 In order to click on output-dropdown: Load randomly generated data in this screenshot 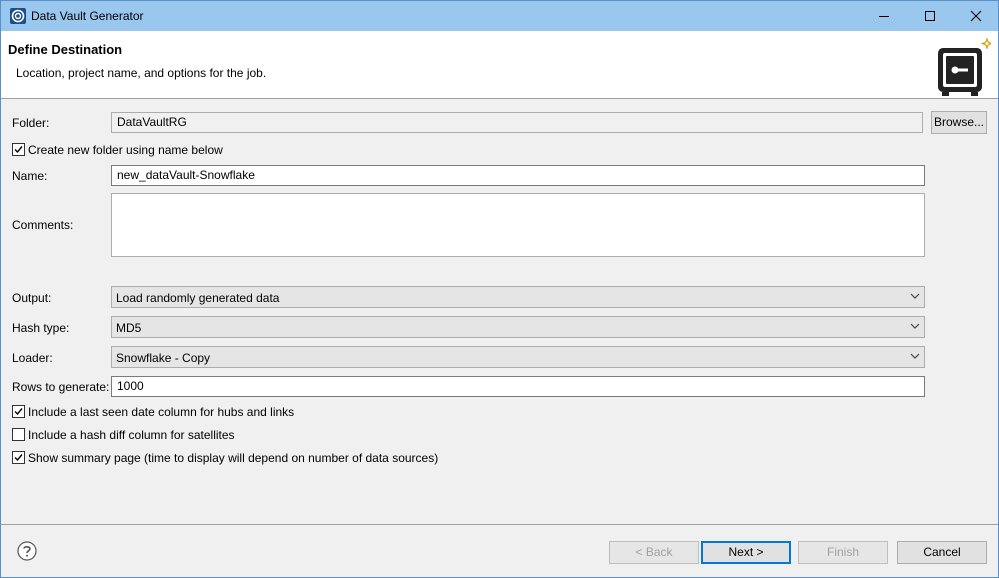, I will do `click(518, 297)`.